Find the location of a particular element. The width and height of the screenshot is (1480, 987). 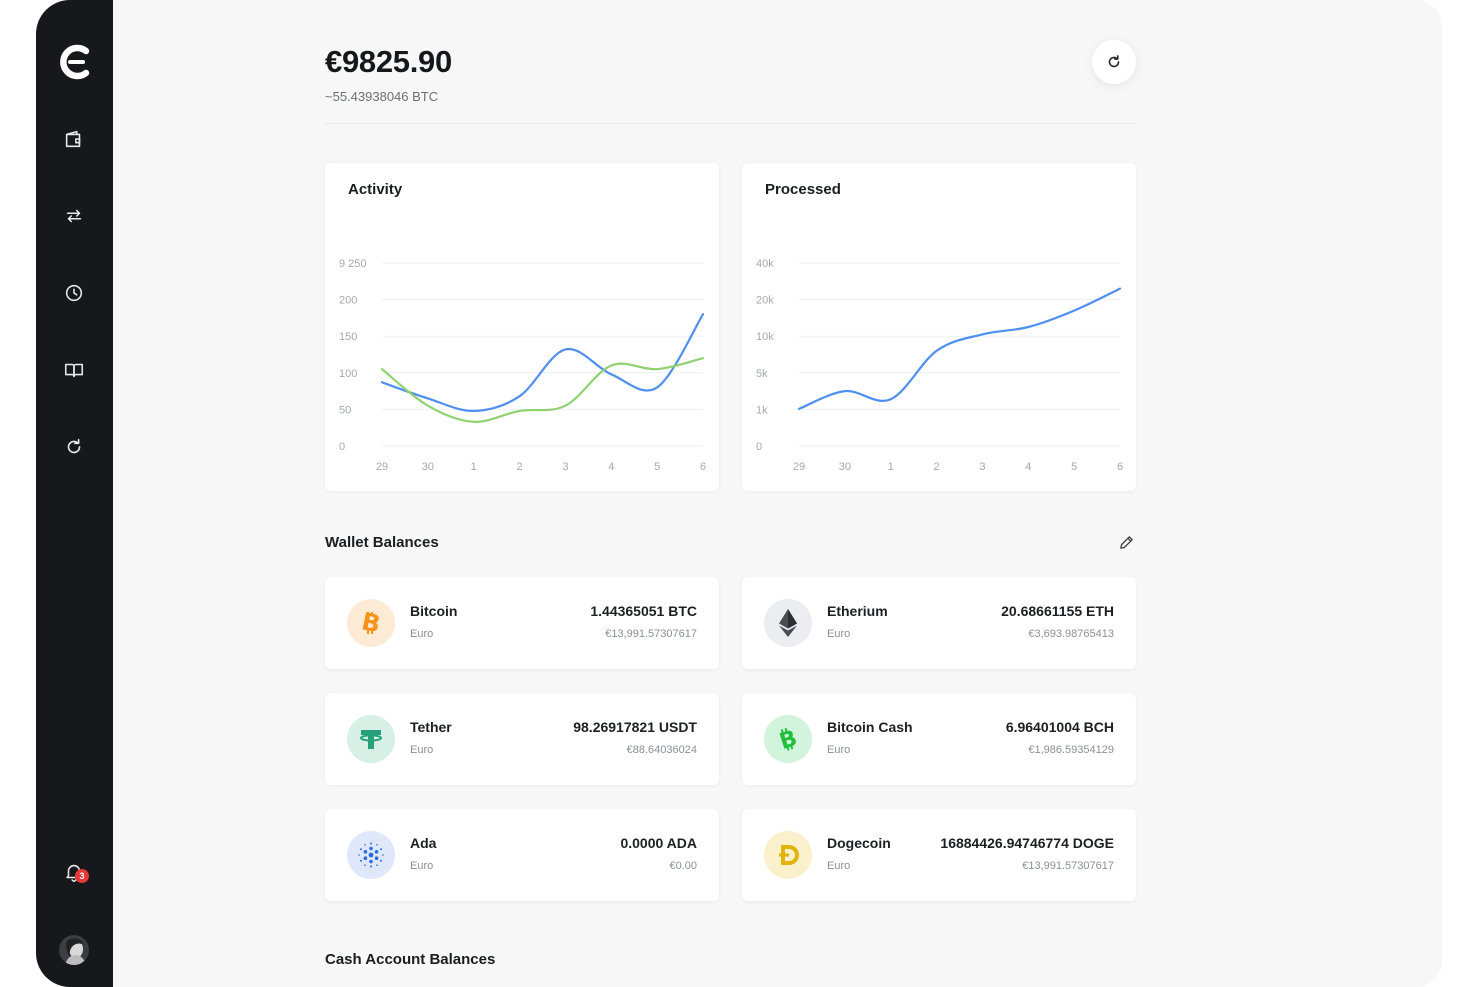

wallet-icon is located at coordinates (73, 139).